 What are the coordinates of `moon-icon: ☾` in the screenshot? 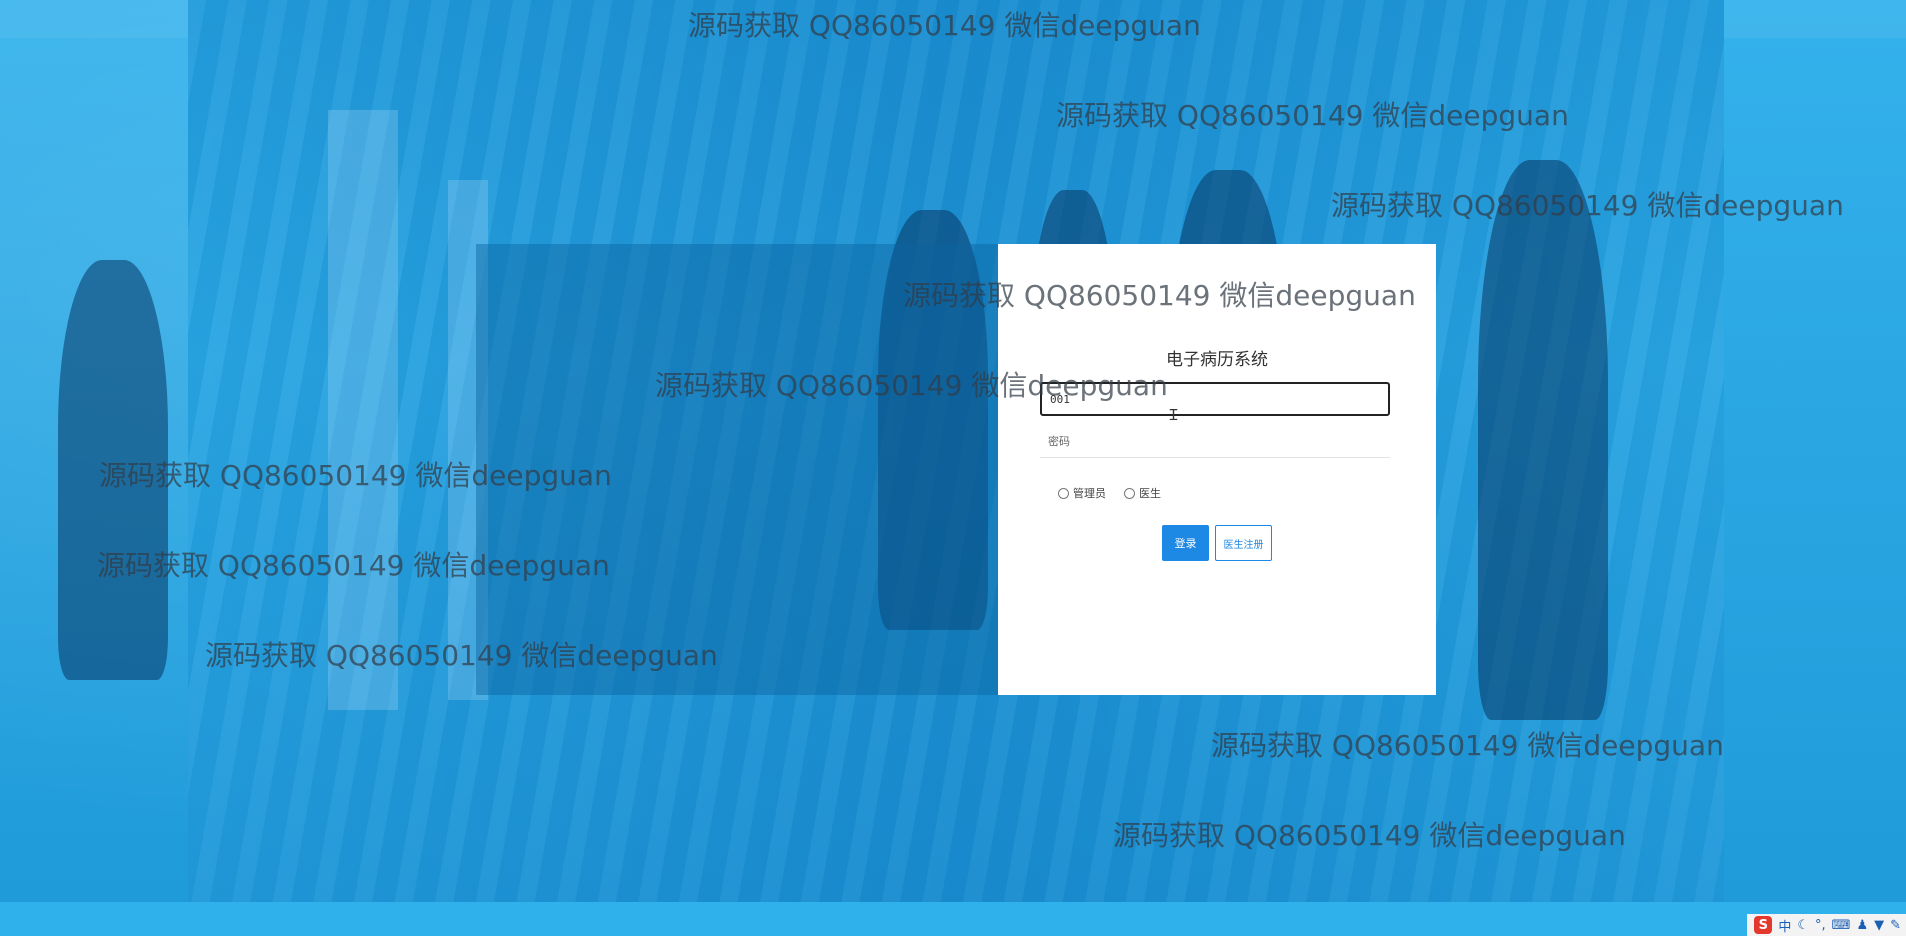 It's located at (1803, 925).